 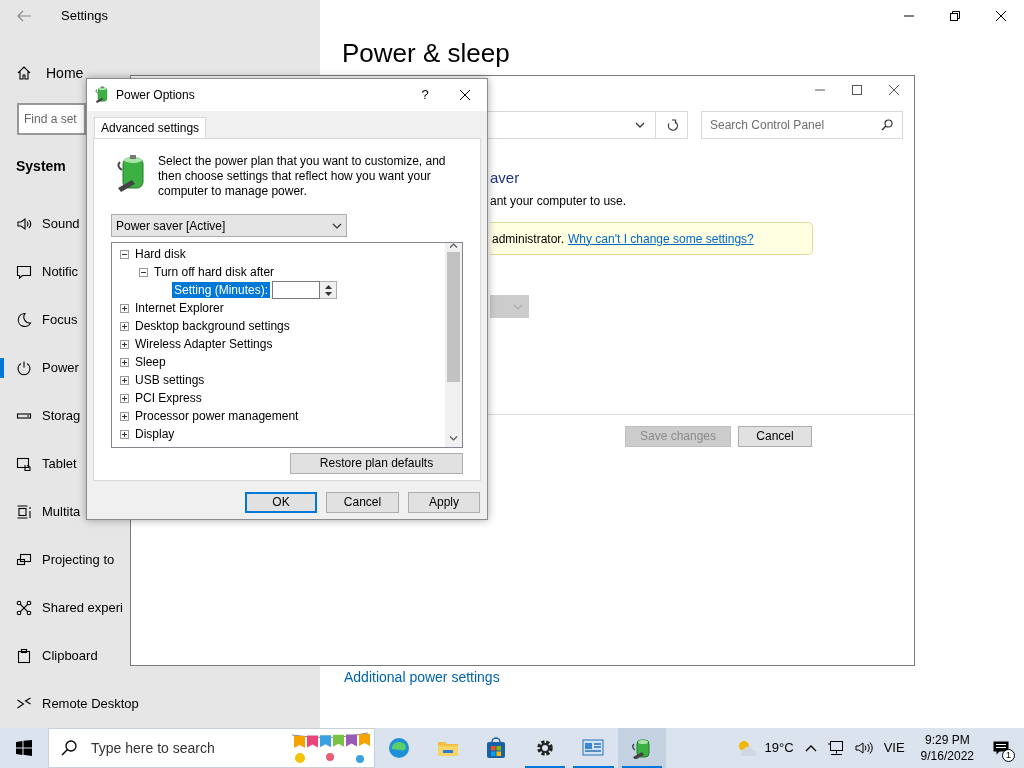 What do you see at coordinates (84, 16) in the screenshot?
I see `window-title: Settings` at bounding box center [84, 16].